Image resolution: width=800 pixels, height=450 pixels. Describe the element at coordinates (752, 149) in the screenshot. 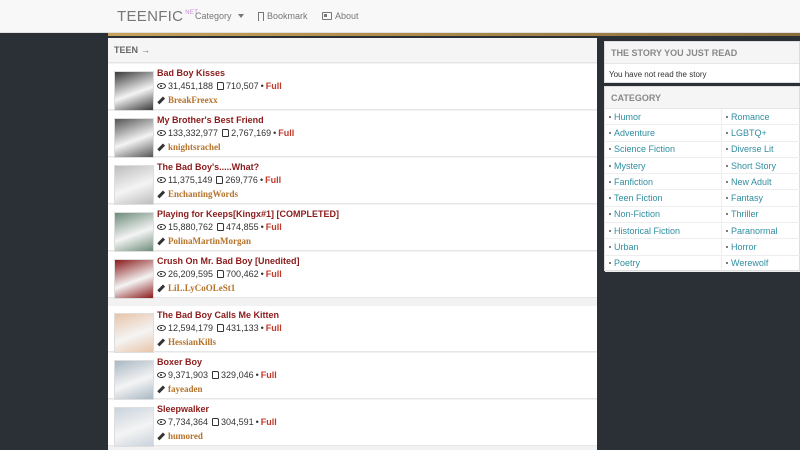

I see `category-label: Diverse Lit` at that location.